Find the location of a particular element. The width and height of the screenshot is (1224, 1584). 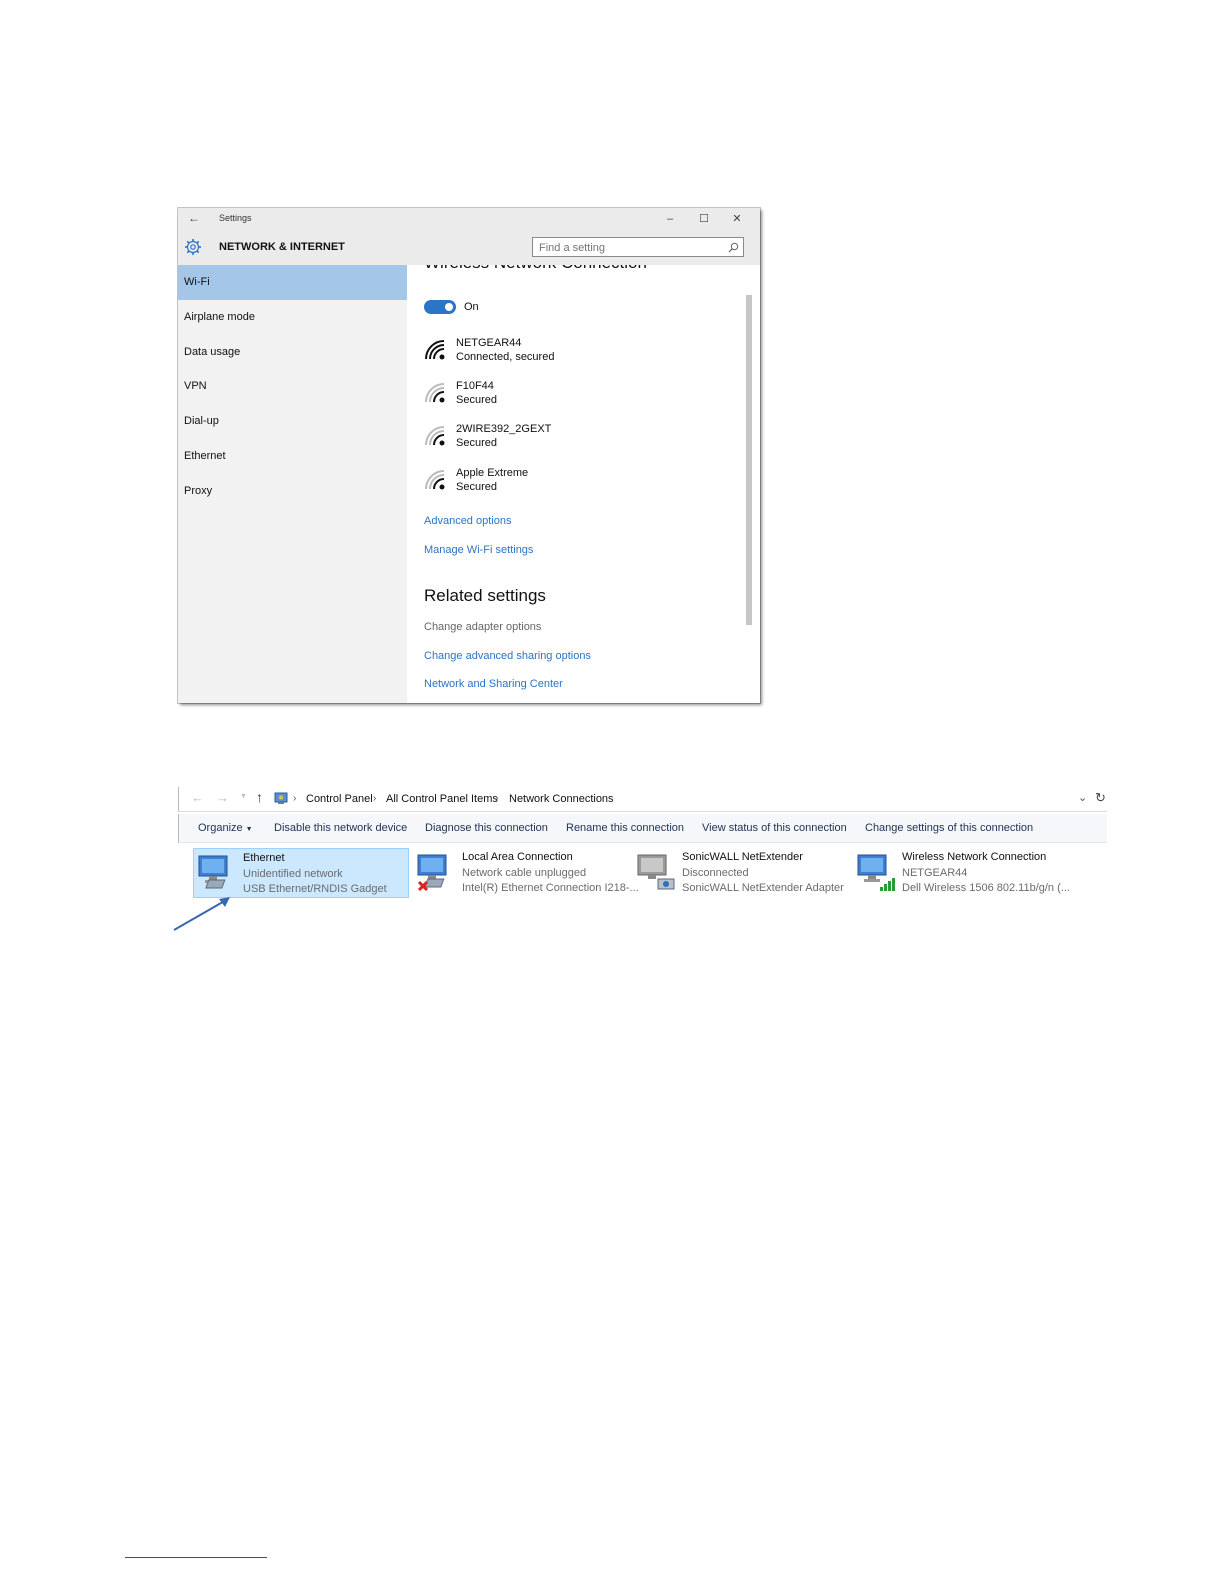

maximize-icon: ☐ is located at coordinates (704, 219).